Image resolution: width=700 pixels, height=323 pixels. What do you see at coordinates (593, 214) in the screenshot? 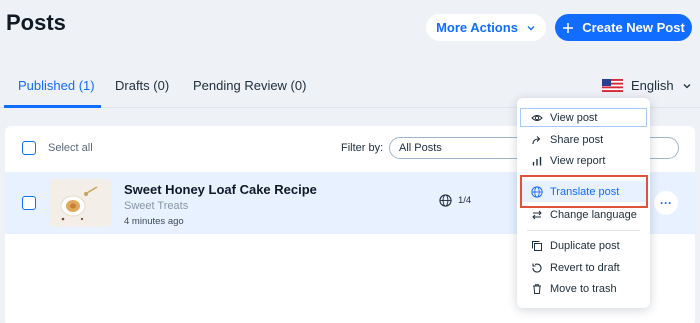
I see `menu-item-label: Change language` at bounding box center [593, 214].